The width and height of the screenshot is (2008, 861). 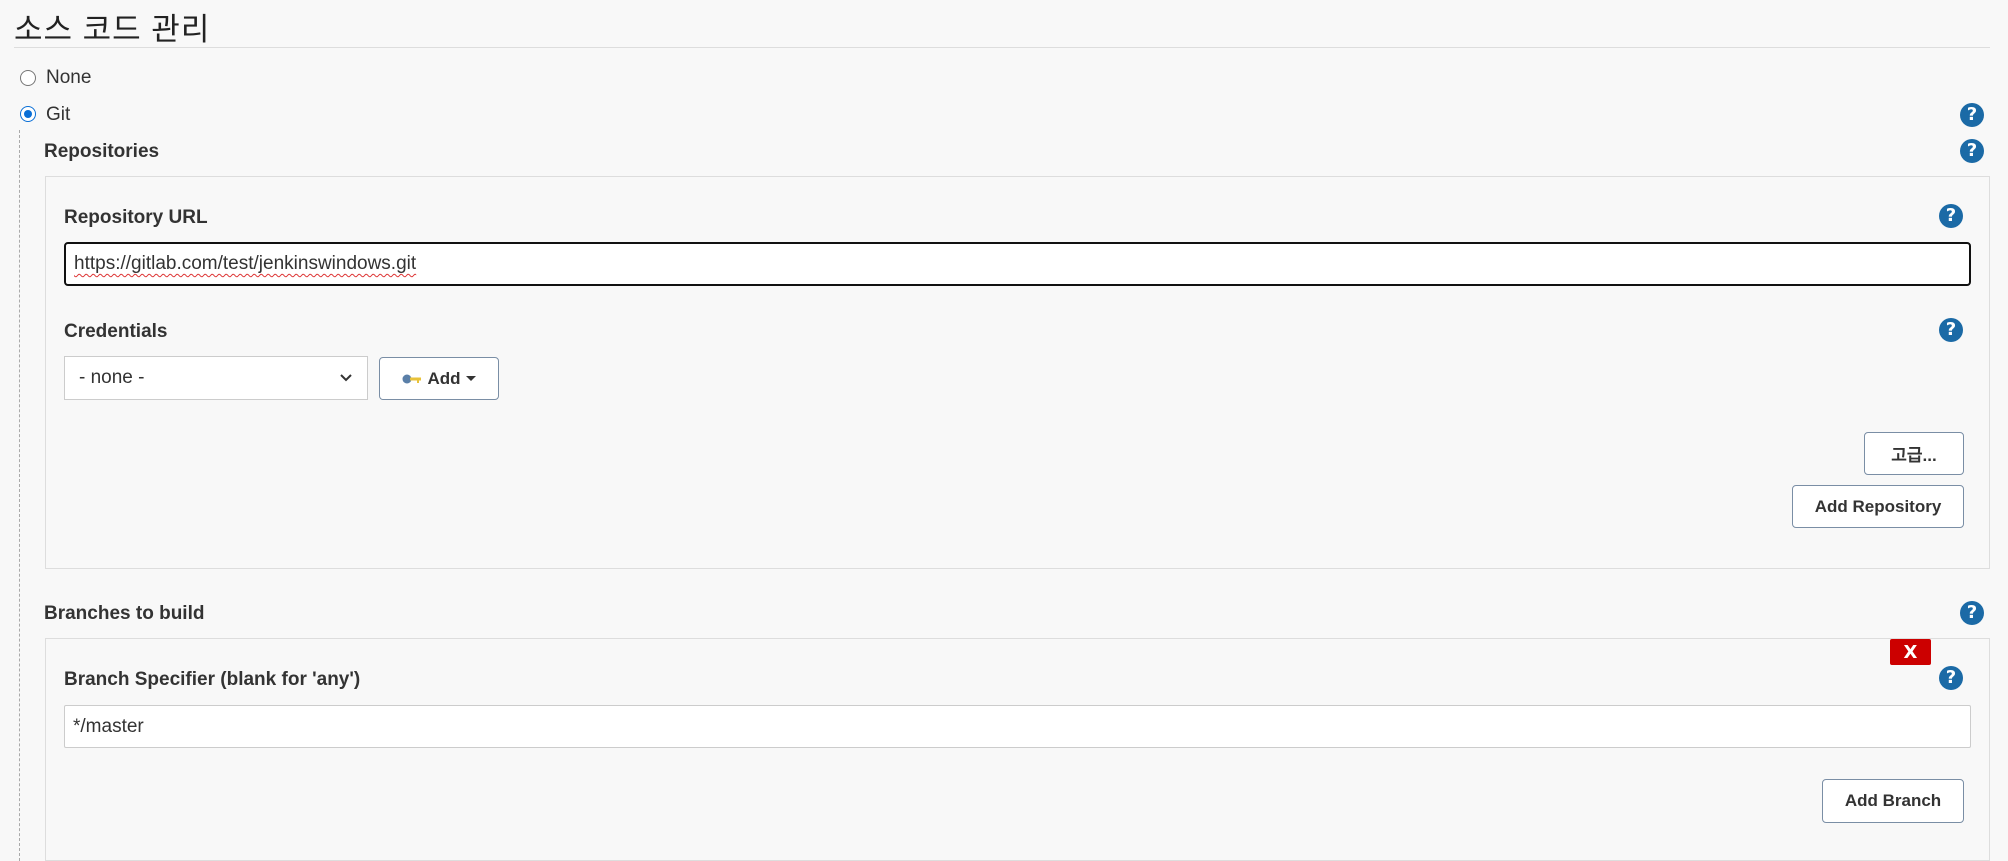 I want to click on credentials-selected-value: - none -, so click(x=112, y=377).